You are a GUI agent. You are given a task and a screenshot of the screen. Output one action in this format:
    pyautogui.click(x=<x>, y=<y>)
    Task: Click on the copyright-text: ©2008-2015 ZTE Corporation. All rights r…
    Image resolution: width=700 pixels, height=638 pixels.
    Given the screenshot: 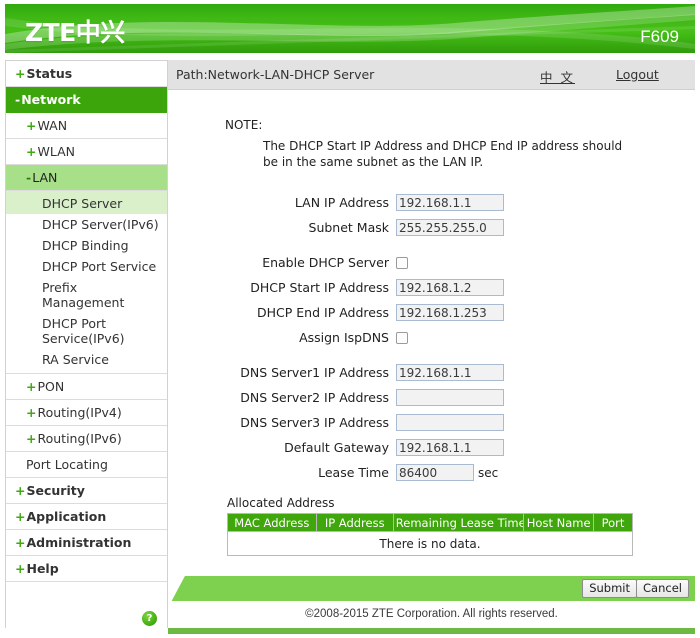 What is the action you would take?
    pyautogui.click(x=431, y=614)
    